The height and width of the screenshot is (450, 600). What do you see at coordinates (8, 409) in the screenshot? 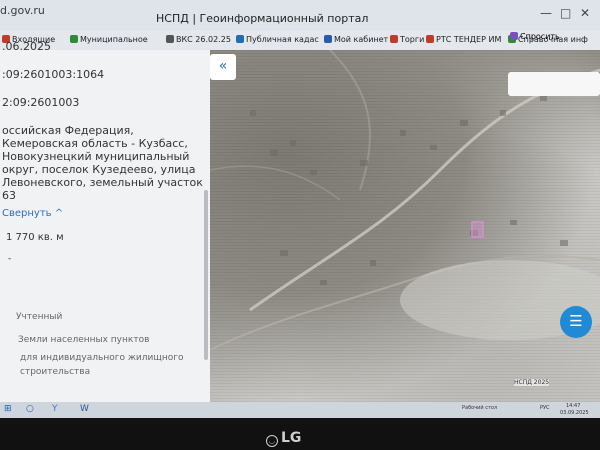
I see `start-icon: ⊞` at bounding box center [8, 409].